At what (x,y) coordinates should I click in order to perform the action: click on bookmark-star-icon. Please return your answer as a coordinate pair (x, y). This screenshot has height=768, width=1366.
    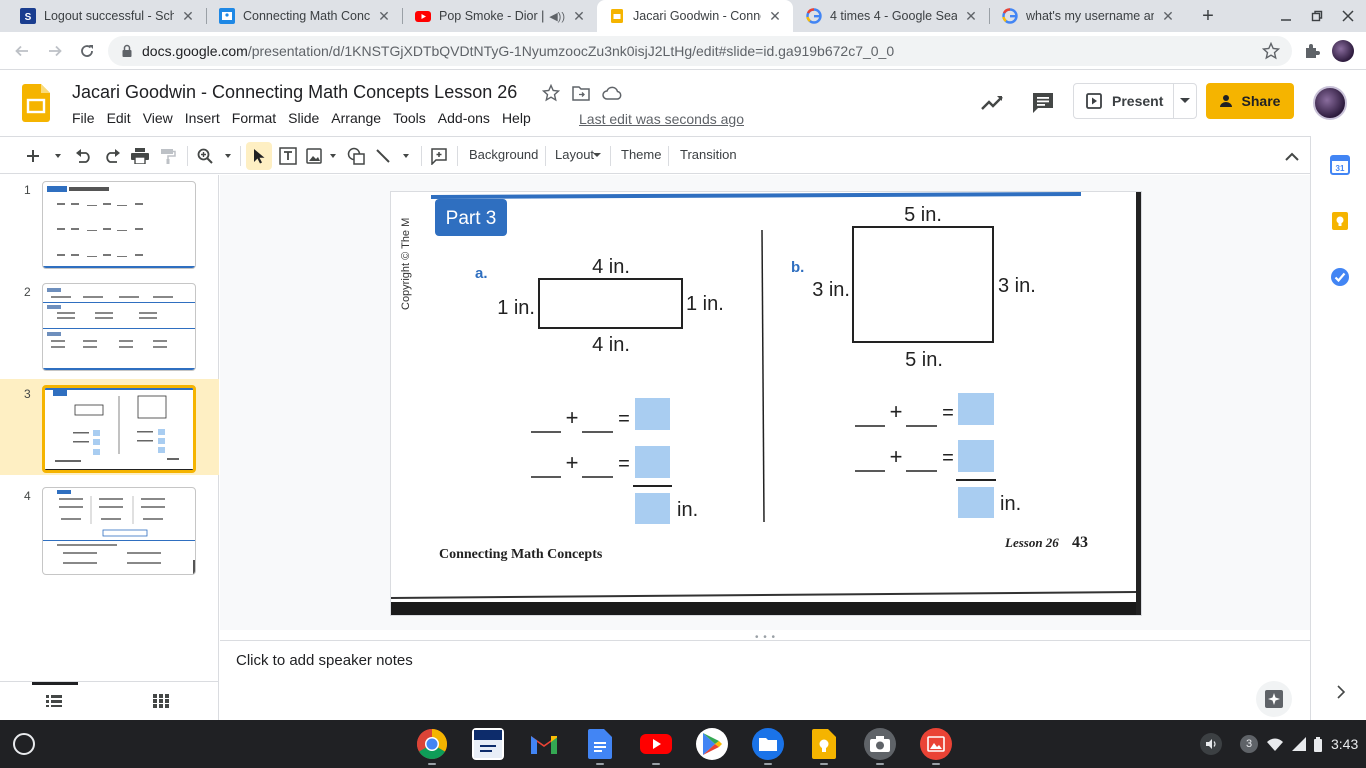
    Looking at the image, I should click on (1271, 51).